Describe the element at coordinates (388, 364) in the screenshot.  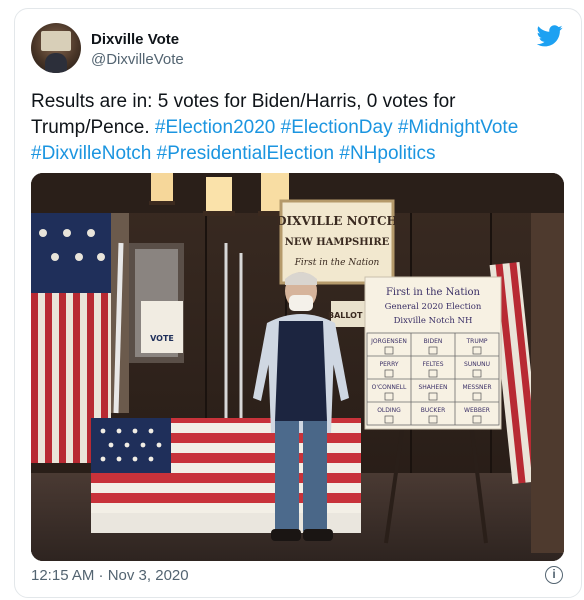
I see `board-candidate-name: PERRY` at that location.